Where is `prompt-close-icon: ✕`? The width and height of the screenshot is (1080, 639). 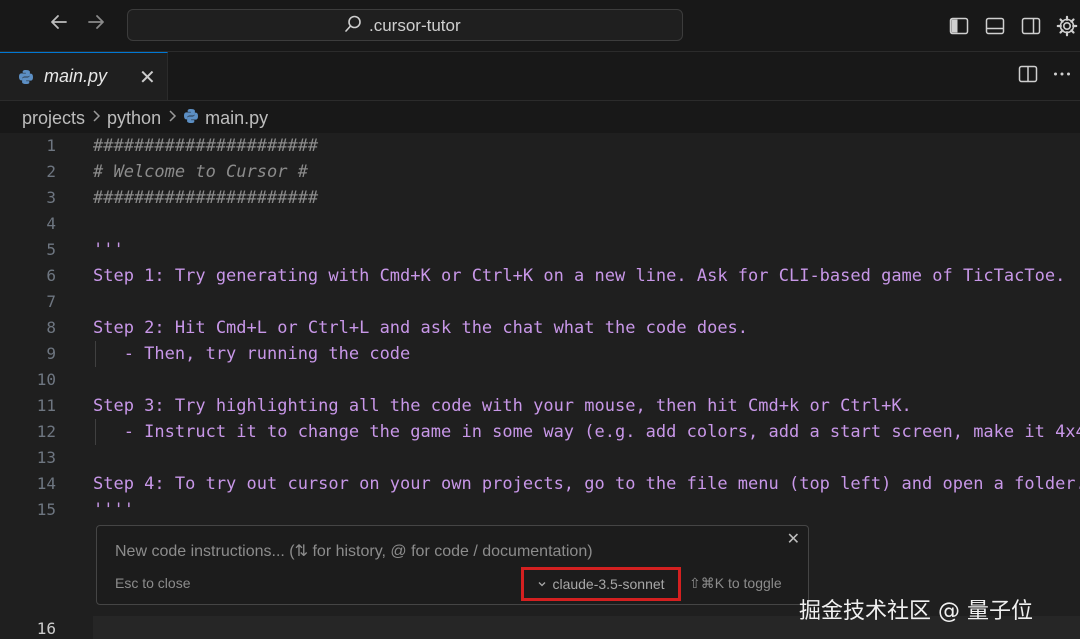
prompt-close-icon: ✕ is located at coordinates (793, 539).